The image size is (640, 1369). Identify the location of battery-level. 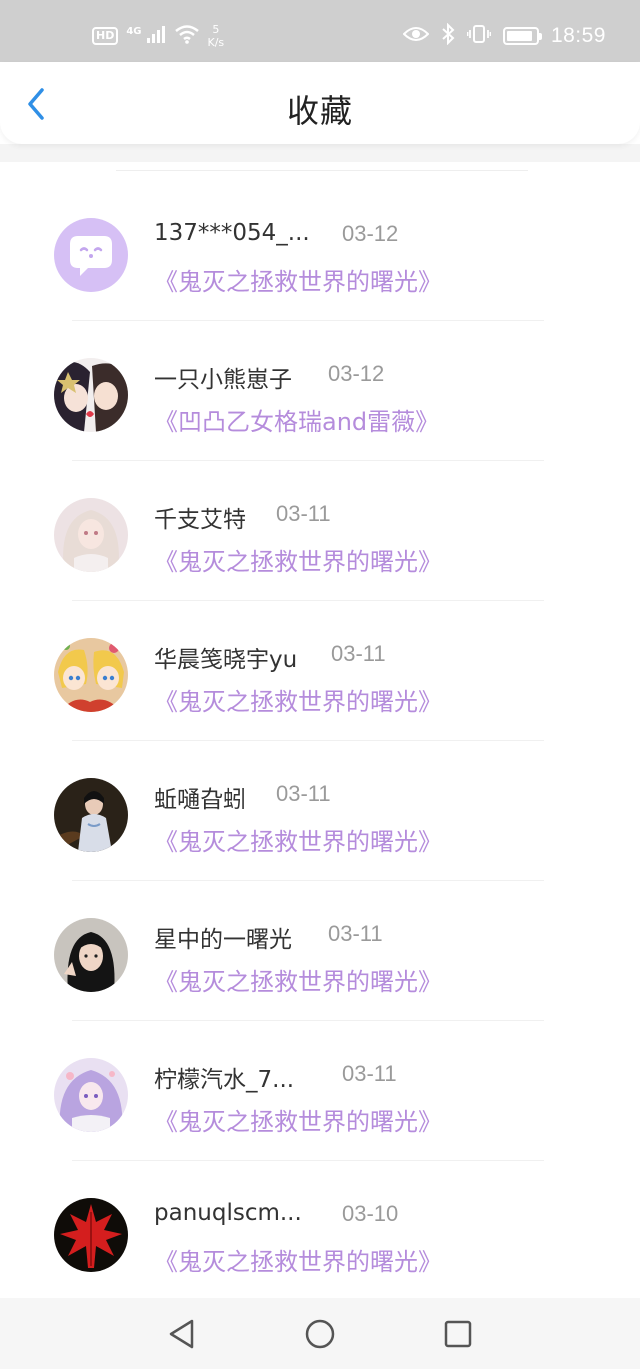
(519, 36).